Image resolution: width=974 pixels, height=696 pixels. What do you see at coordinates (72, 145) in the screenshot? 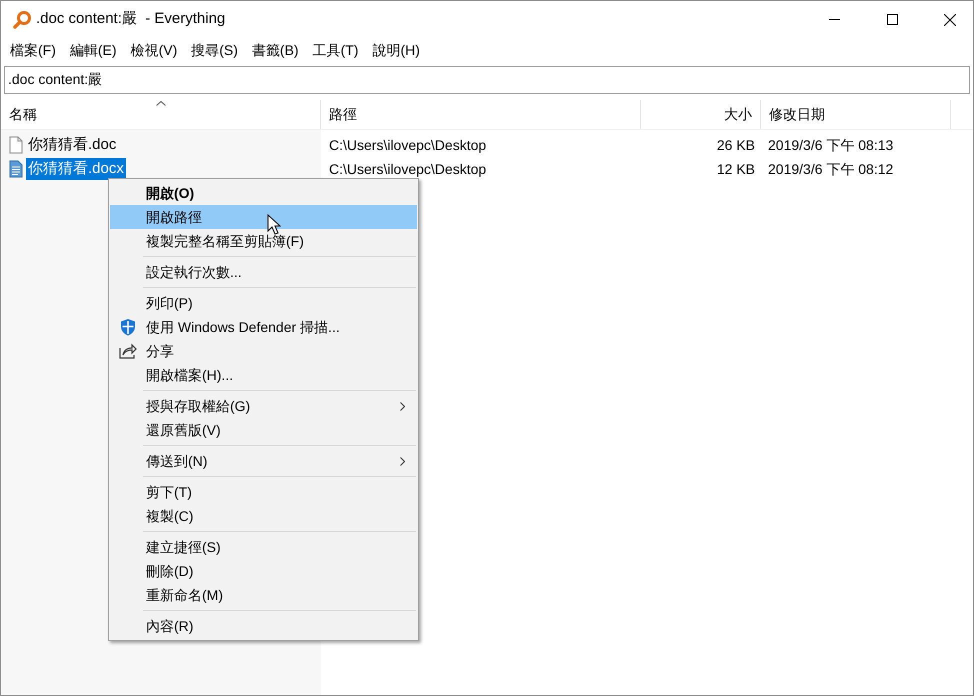
I see `file-name: 你猜猜看.doc` at bounding box center [72, 145].